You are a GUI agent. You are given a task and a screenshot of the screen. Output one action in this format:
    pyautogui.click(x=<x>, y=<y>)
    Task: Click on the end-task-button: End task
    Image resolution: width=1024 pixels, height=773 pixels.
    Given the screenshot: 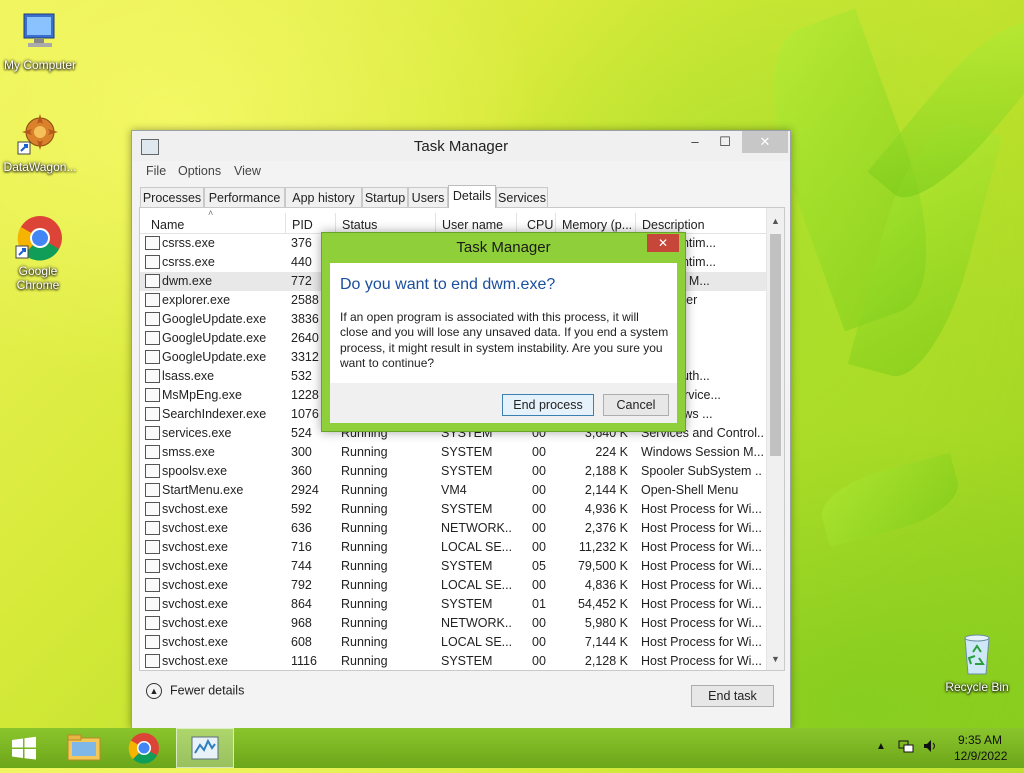 What is the action you would take?
    pyautogui.click(x=732, y=696)
    